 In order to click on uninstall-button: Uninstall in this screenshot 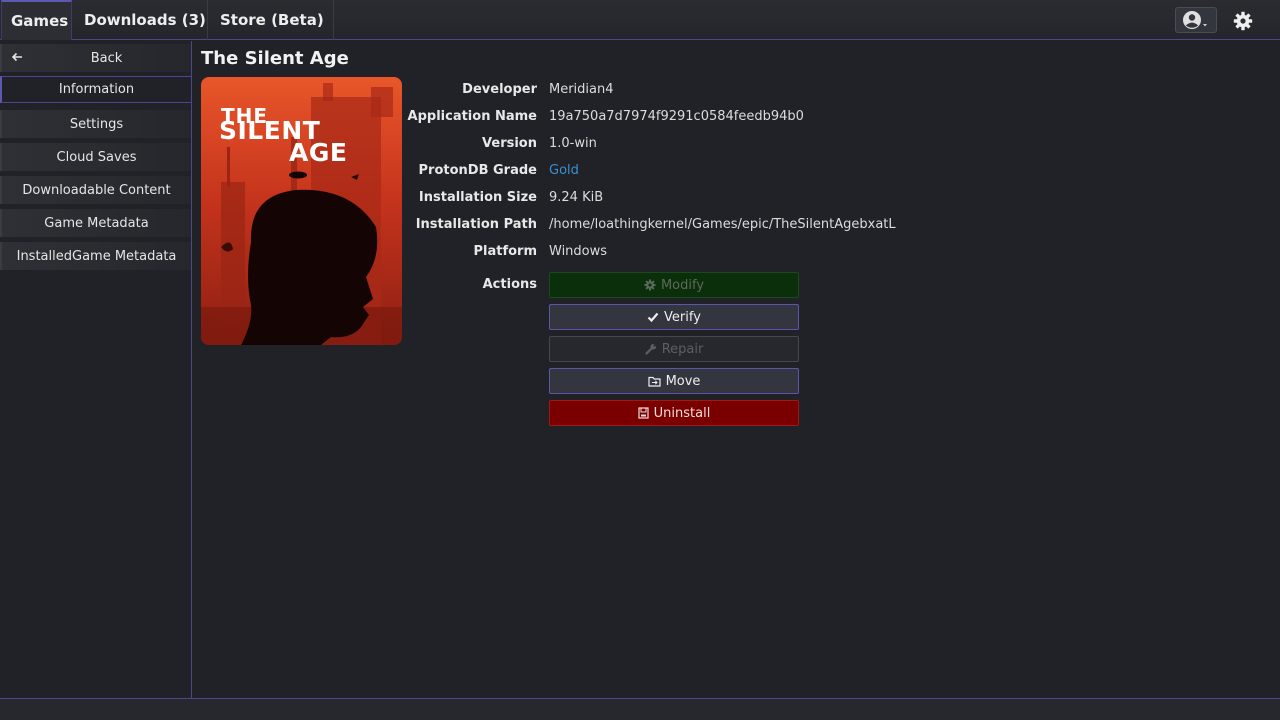, I will do `click(674, 413)`.